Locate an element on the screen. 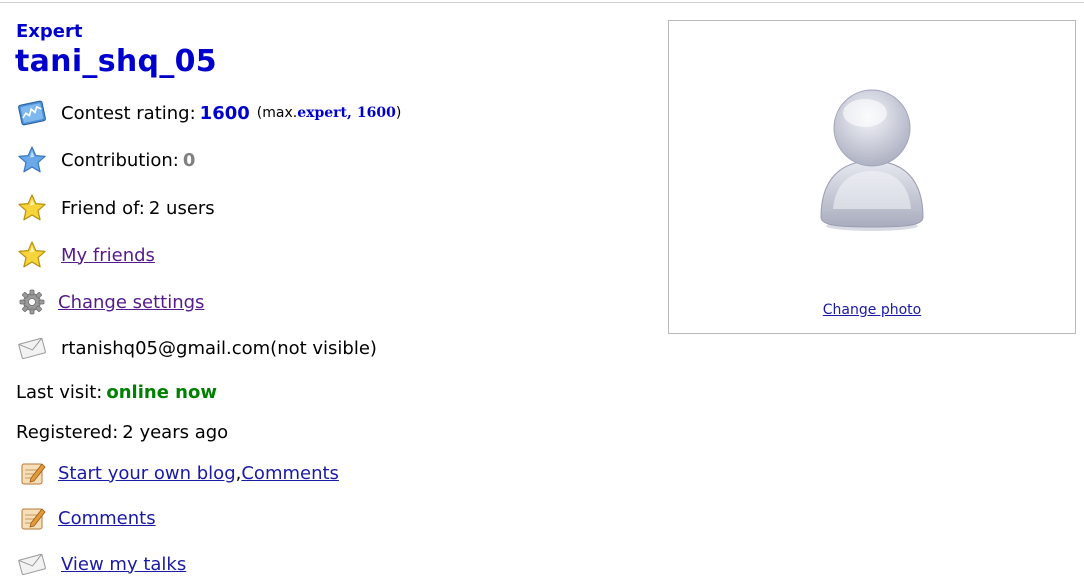 This screenshot has width=1084, height=588. blog-row: Start your own blog , Comments is located at coordinates (177, 473).